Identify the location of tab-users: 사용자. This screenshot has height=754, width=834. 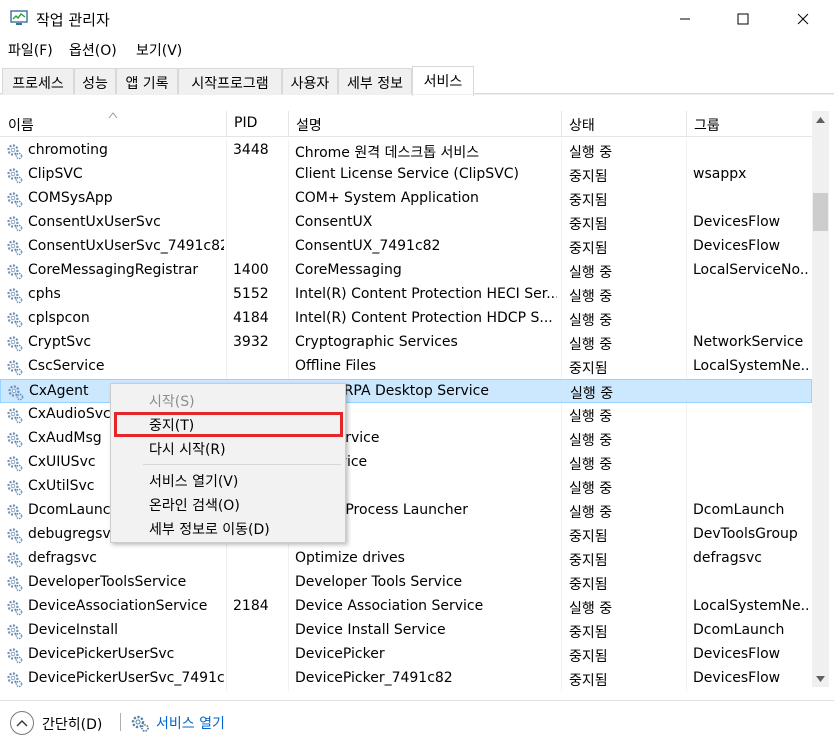
(310, 81).